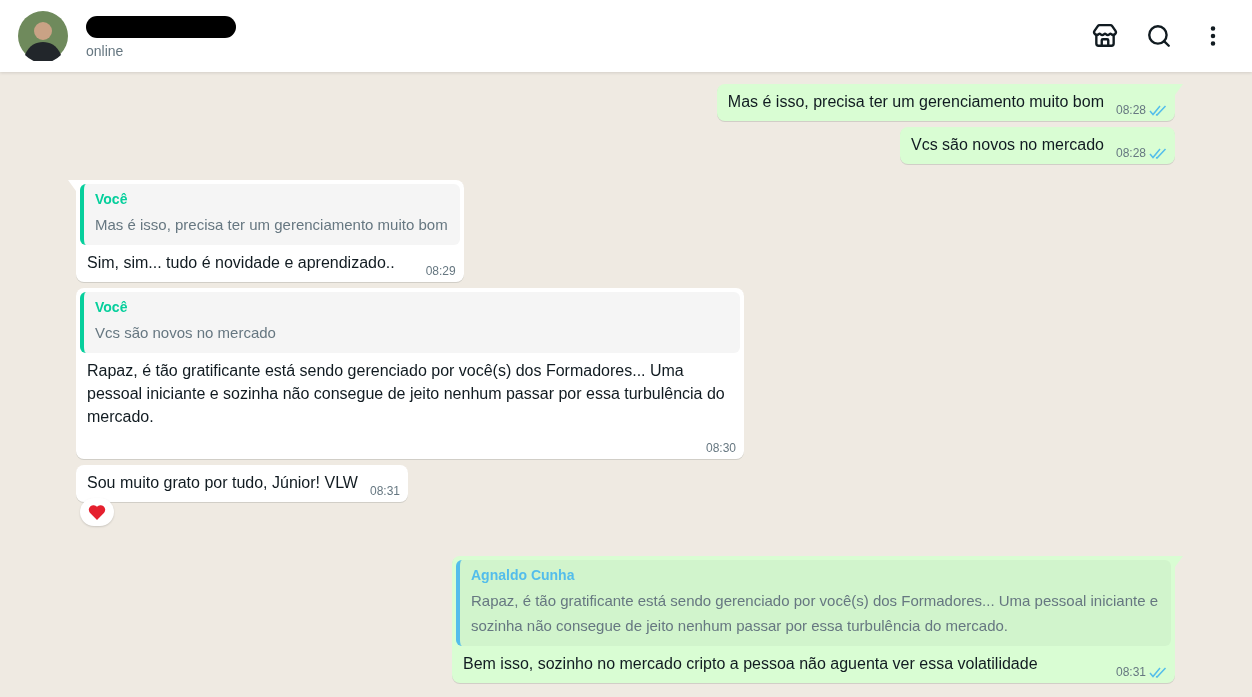 This screenshot has width=1252, height=697. What do you see at coordinates (43, 36) in the screenshot?
I see `avatar` at bounding box center [43, 36].